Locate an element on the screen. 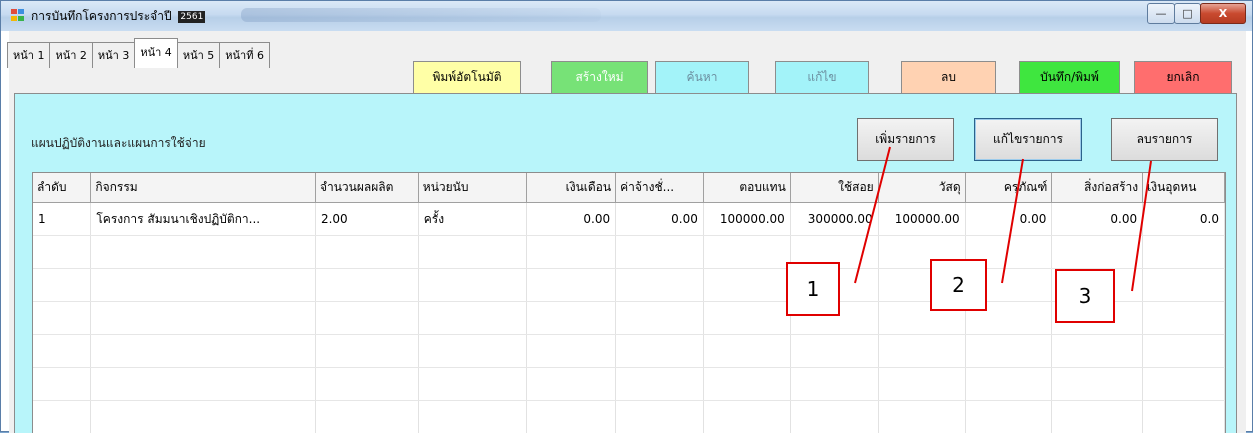  callout-3: 3 is located at coordinates (1085, 296).